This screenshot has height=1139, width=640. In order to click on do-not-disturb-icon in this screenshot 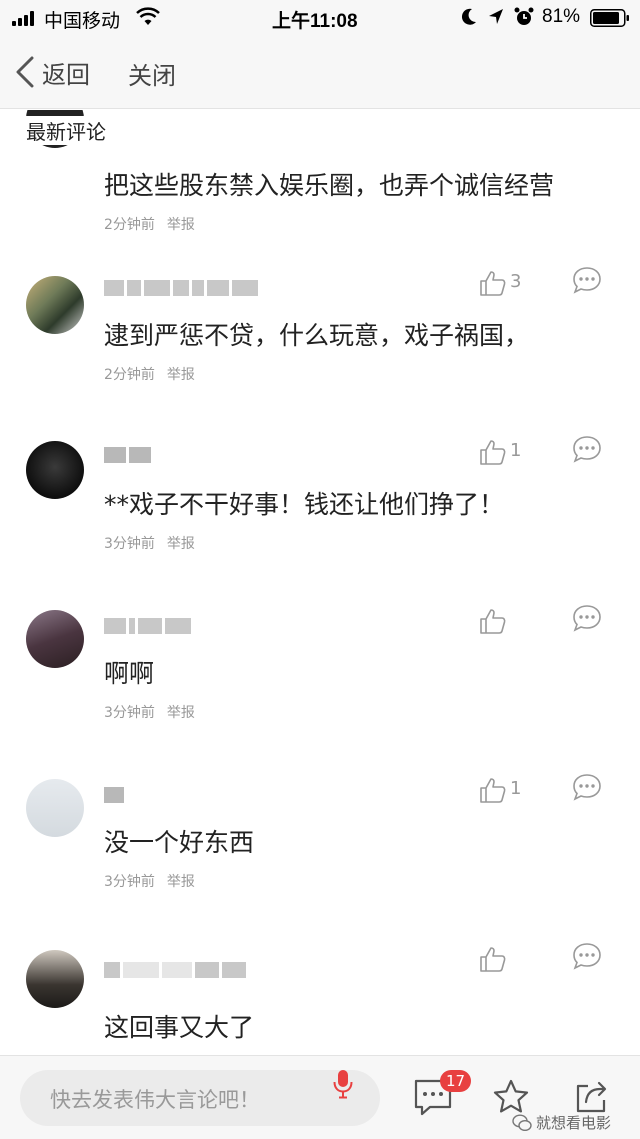, I will do `click(468, 16)`.